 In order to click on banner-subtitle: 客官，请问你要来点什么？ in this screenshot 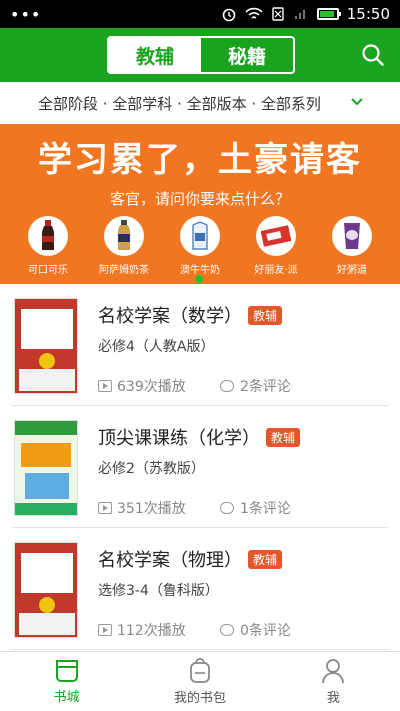, I will do `click(199, 199)`.